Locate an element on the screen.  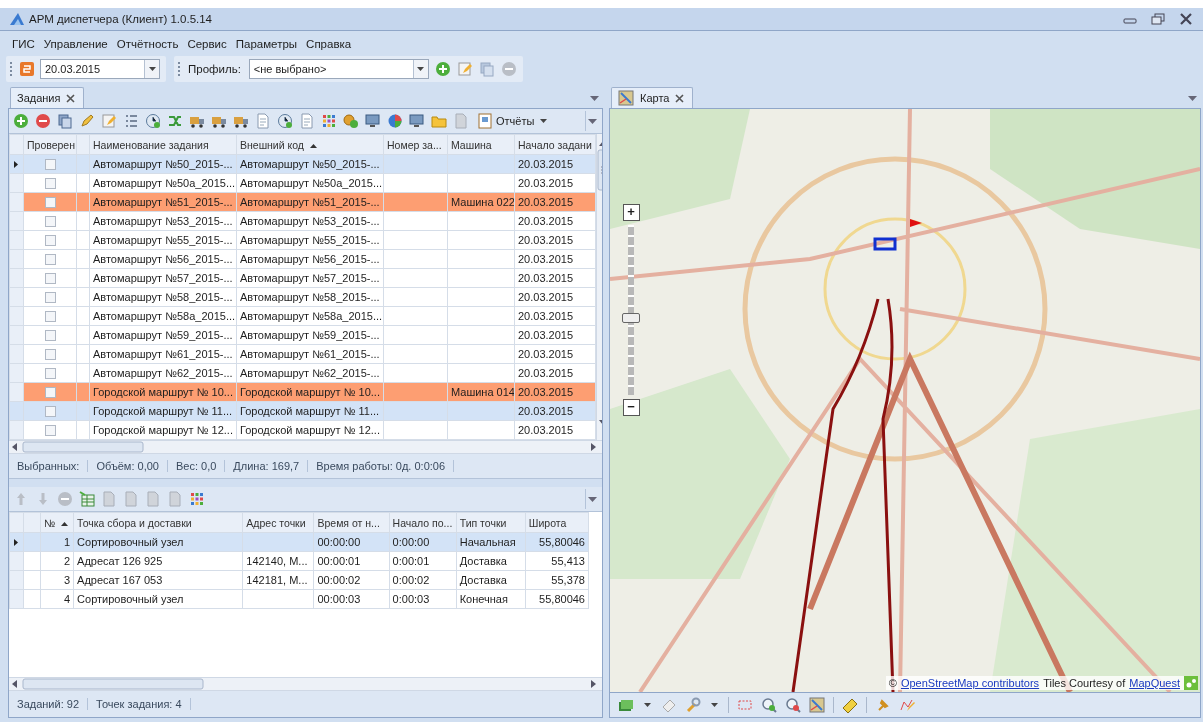
column-header: Внешний код is located at coordinates (310, 144).